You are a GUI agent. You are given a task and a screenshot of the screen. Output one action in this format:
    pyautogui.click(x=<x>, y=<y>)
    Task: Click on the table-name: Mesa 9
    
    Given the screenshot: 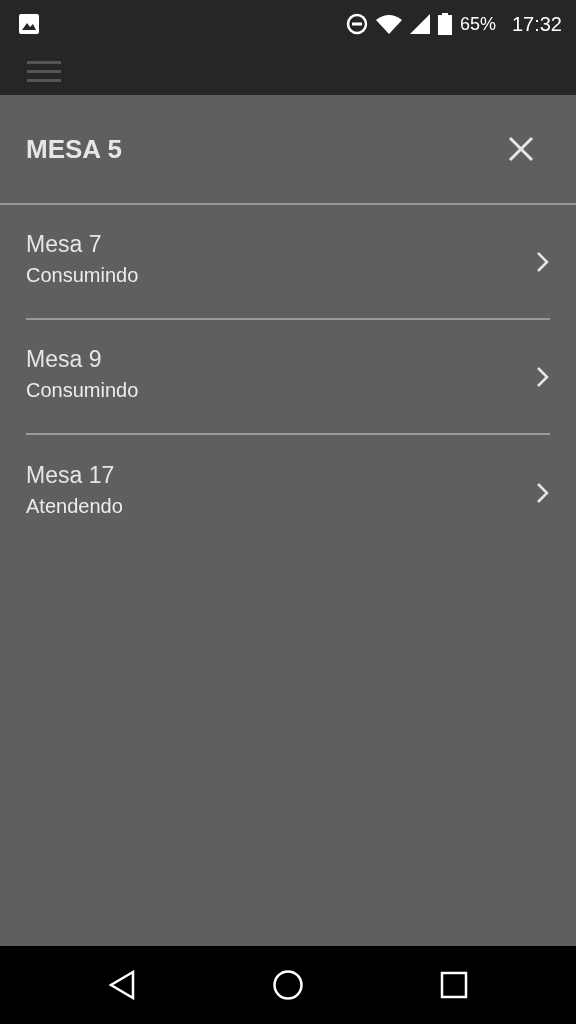 What is the action you would take?
    pyautogui.click(x=281, y=359)
    